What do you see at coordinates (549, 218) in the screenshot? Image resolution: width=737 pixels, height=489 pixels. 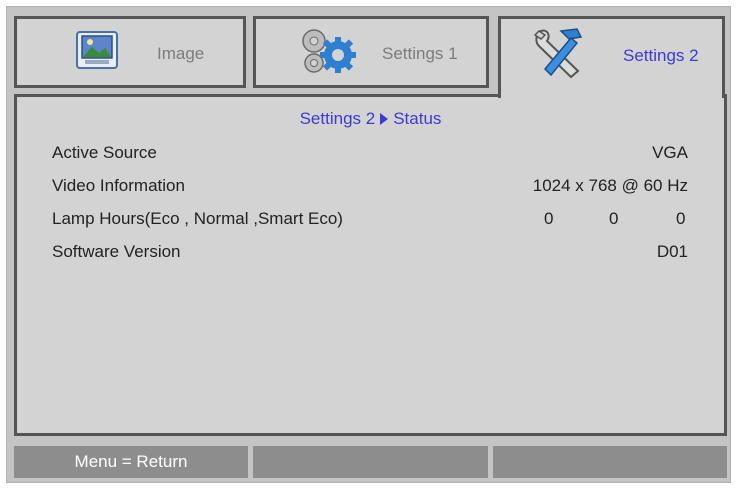 I see `lamp-hours-eco: 0` at bounding box center [549, 218].